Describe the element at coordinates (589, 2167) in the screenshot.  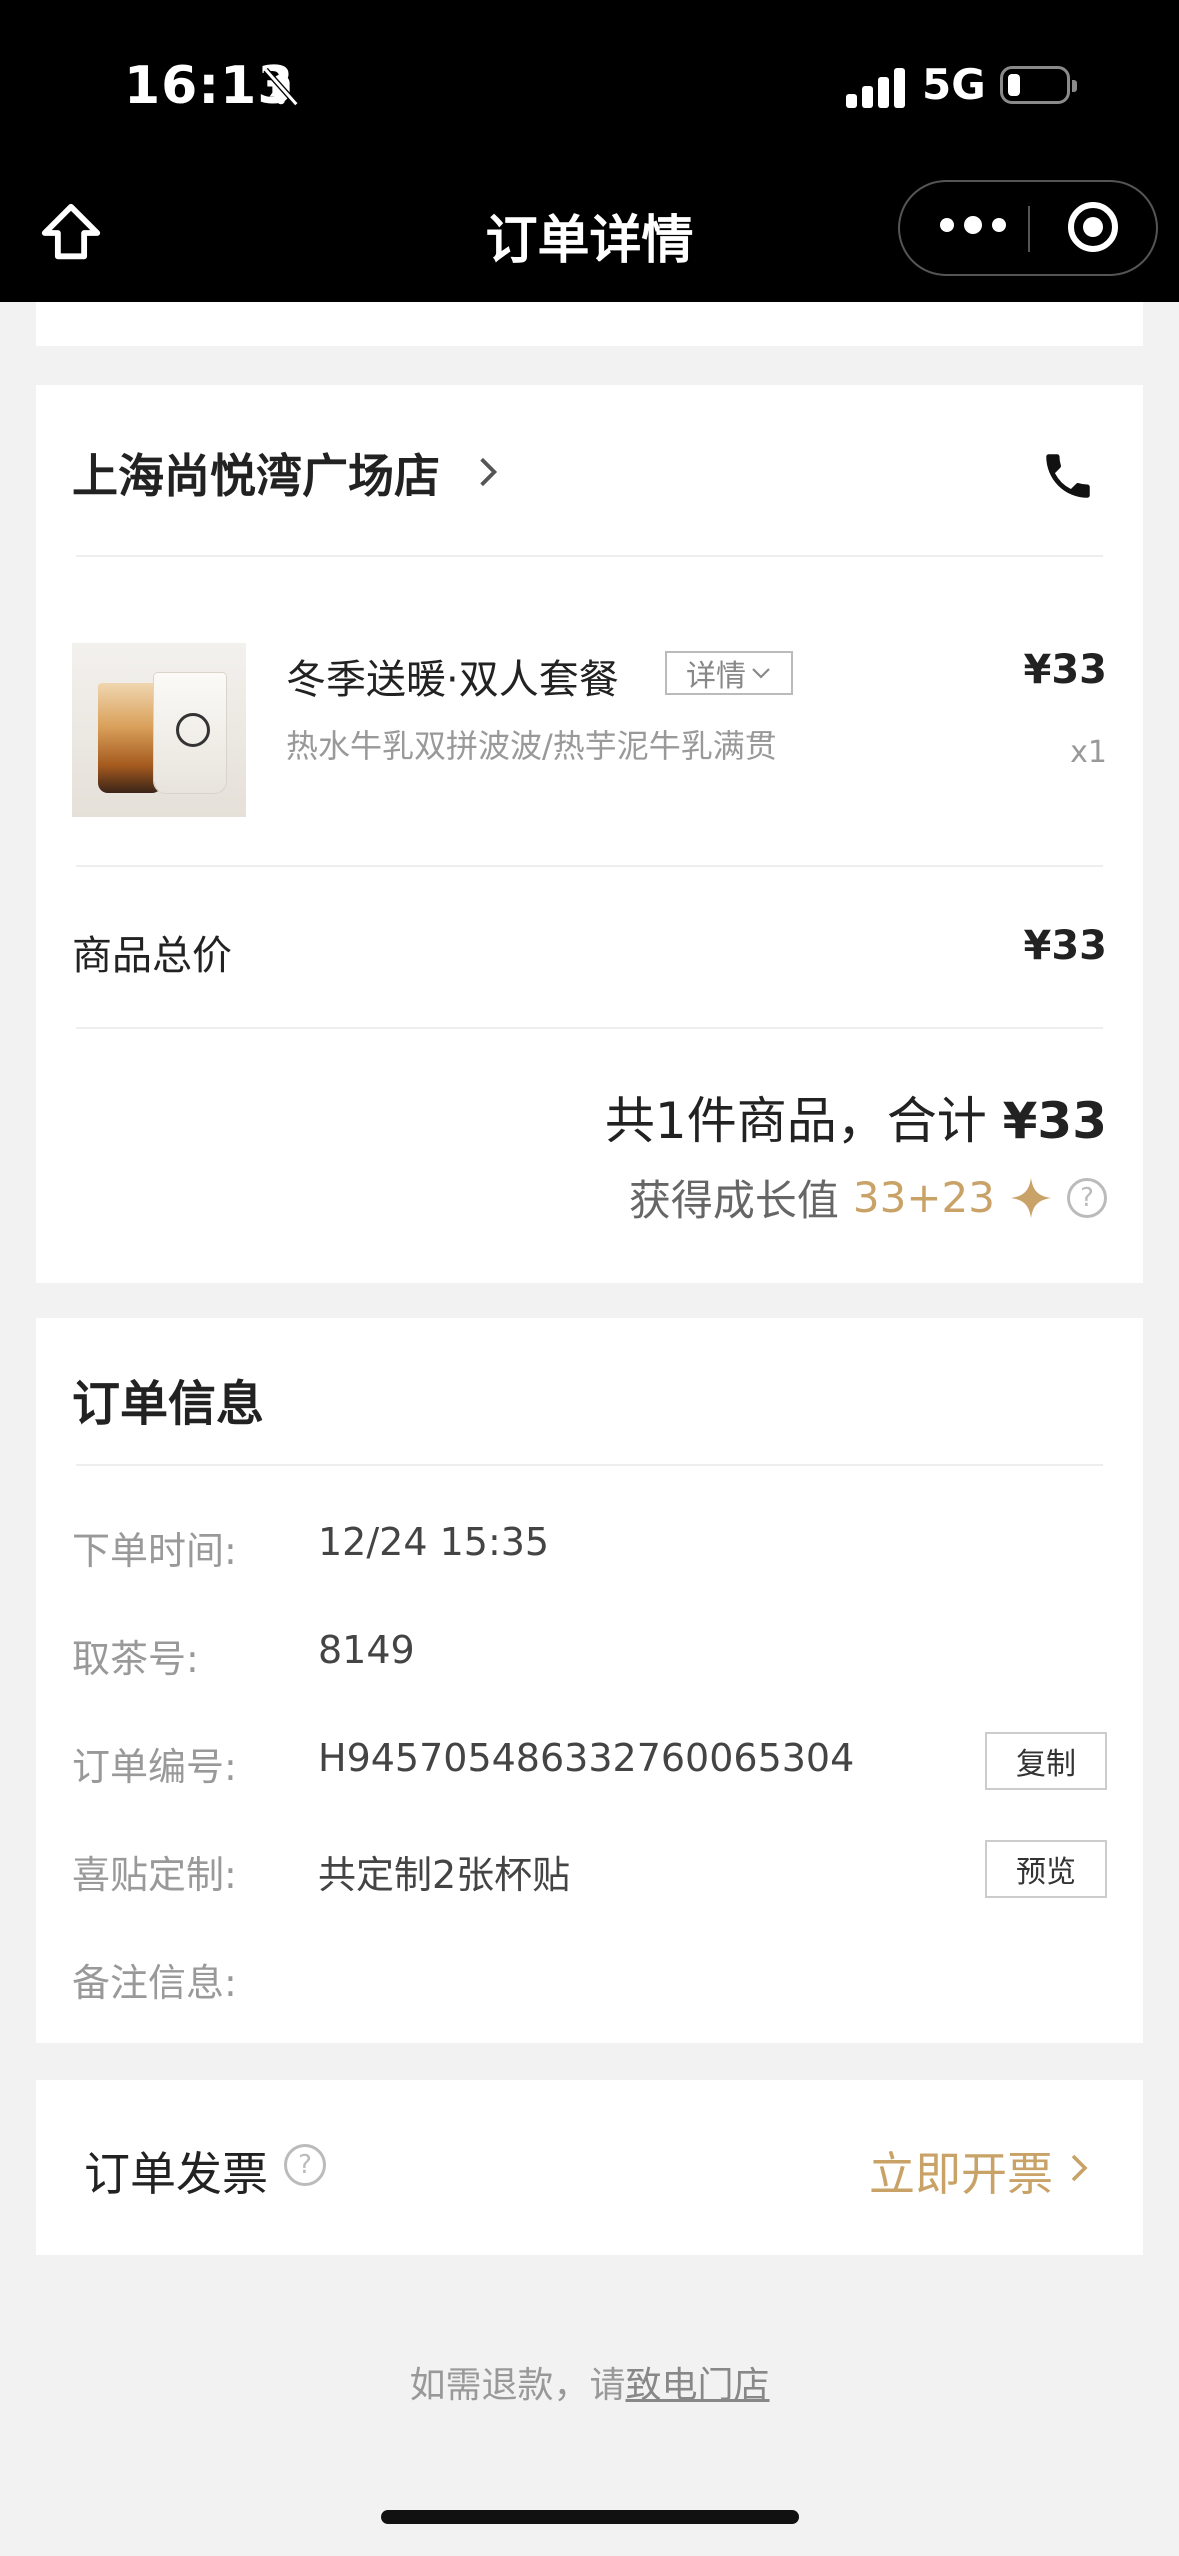
I see `invoice-card: 订单发票 ? 立即开票` at that location.